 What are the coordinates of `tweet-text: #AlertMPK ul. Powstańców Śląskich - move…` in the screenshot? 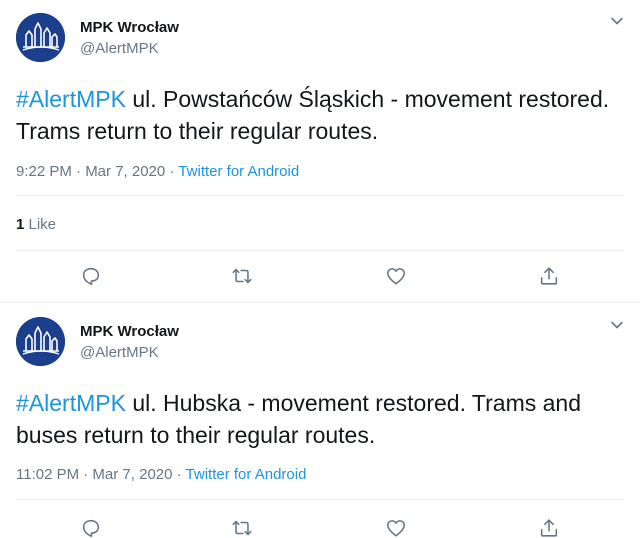 It's located at (320, 115).